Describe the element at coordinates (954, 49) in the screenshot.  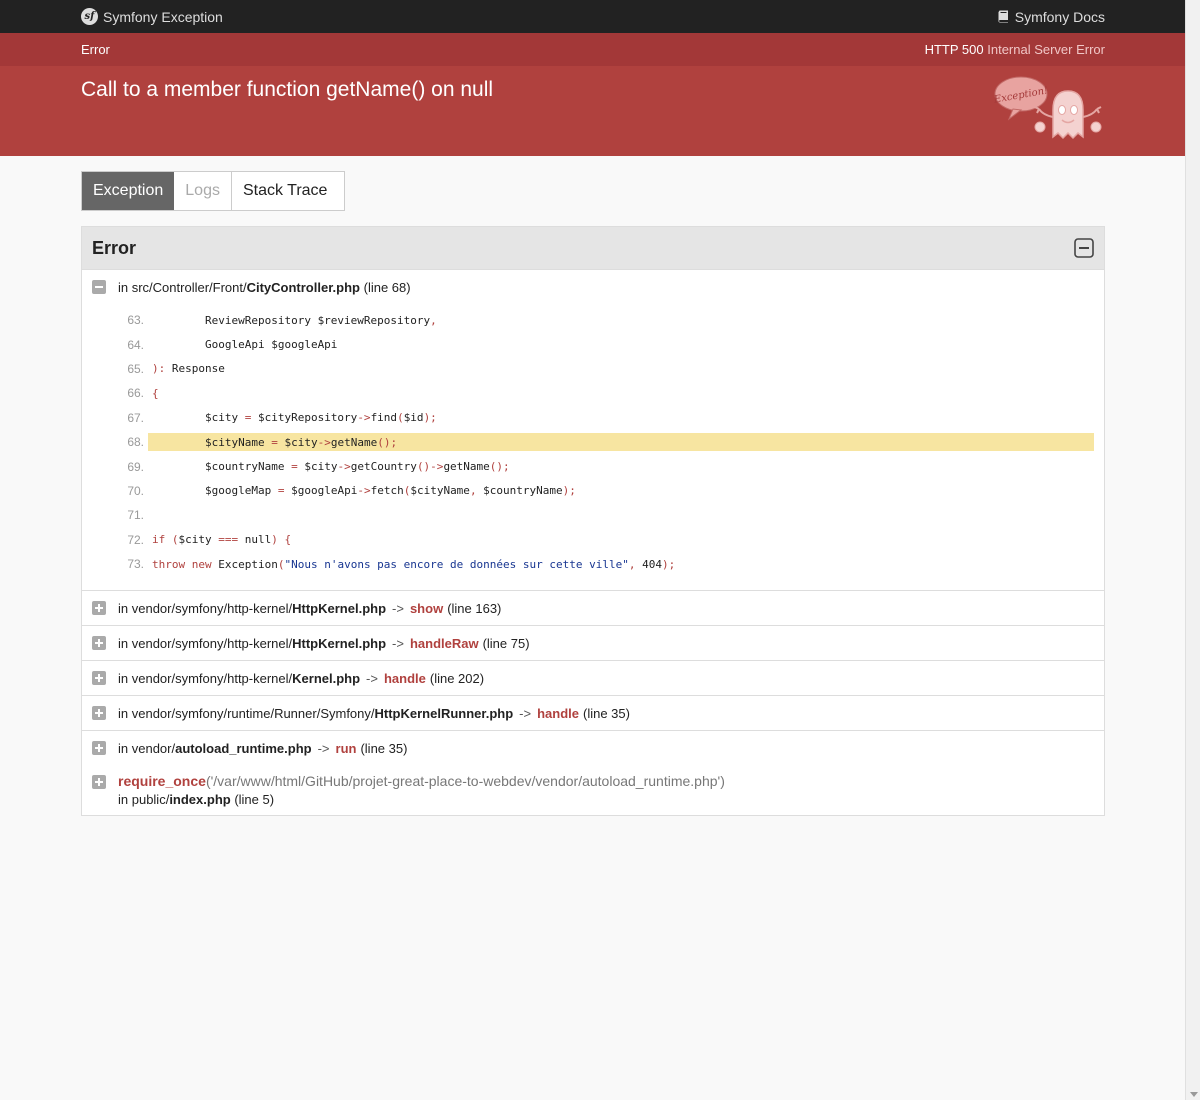
I see `http-code: HTTP 500` at that location.